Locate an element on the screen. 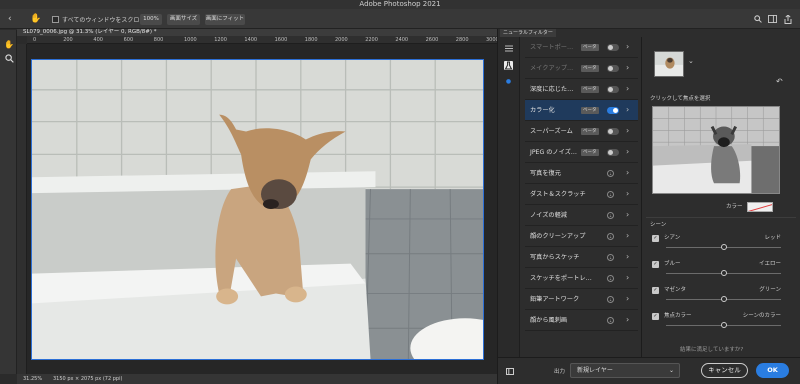 This screenshot has width=800, height=384. ruler-label: 2000 is located at coordinates (341, 40).